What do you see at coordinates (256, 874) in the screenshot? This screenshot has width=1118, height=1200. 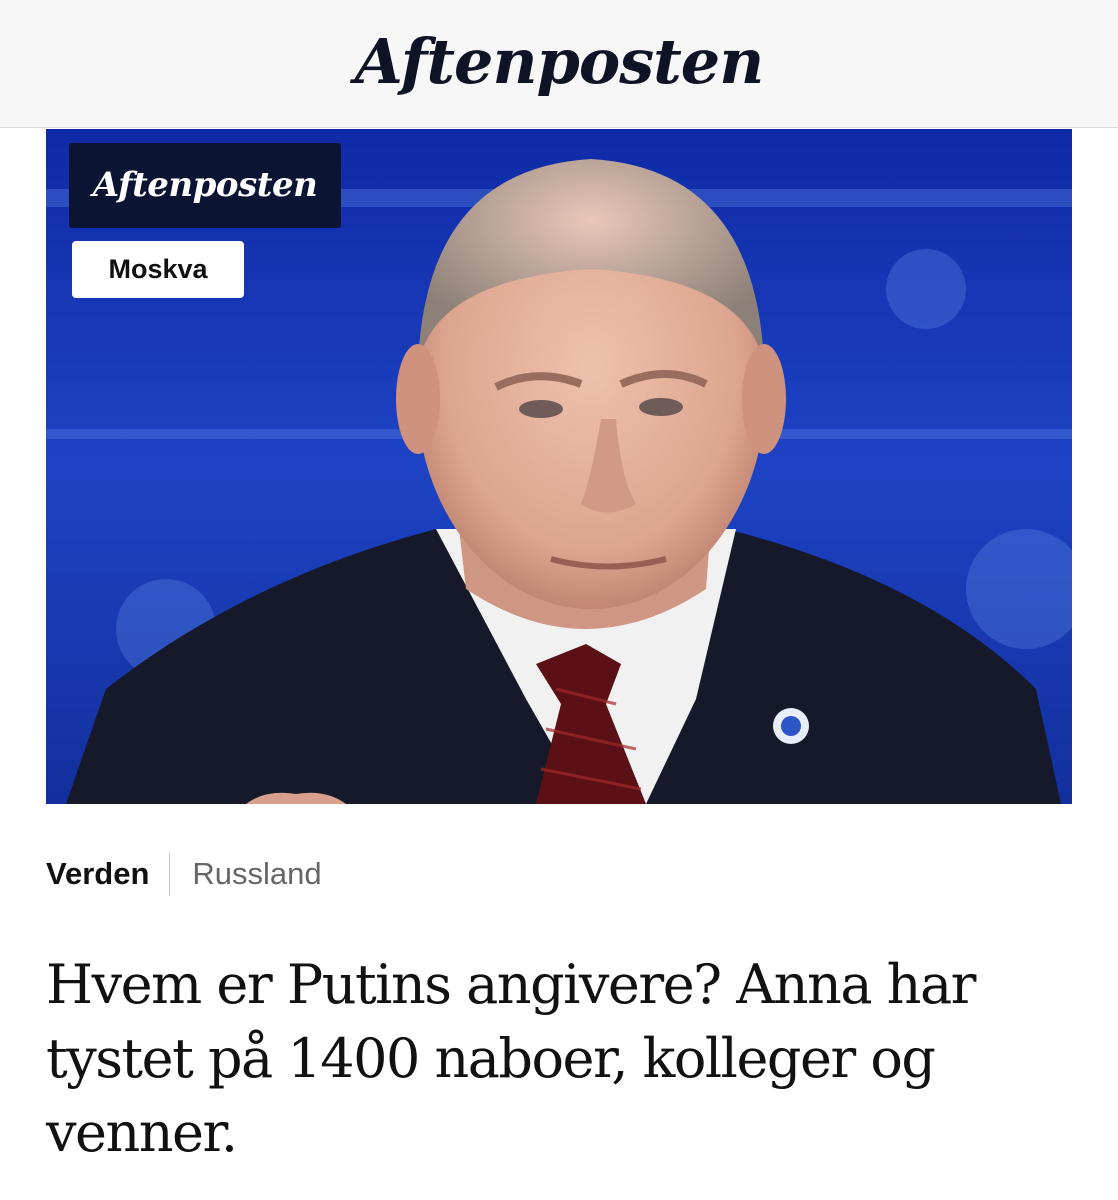 I see `section-link-russland: Russland` at bounding box center [256, 874].